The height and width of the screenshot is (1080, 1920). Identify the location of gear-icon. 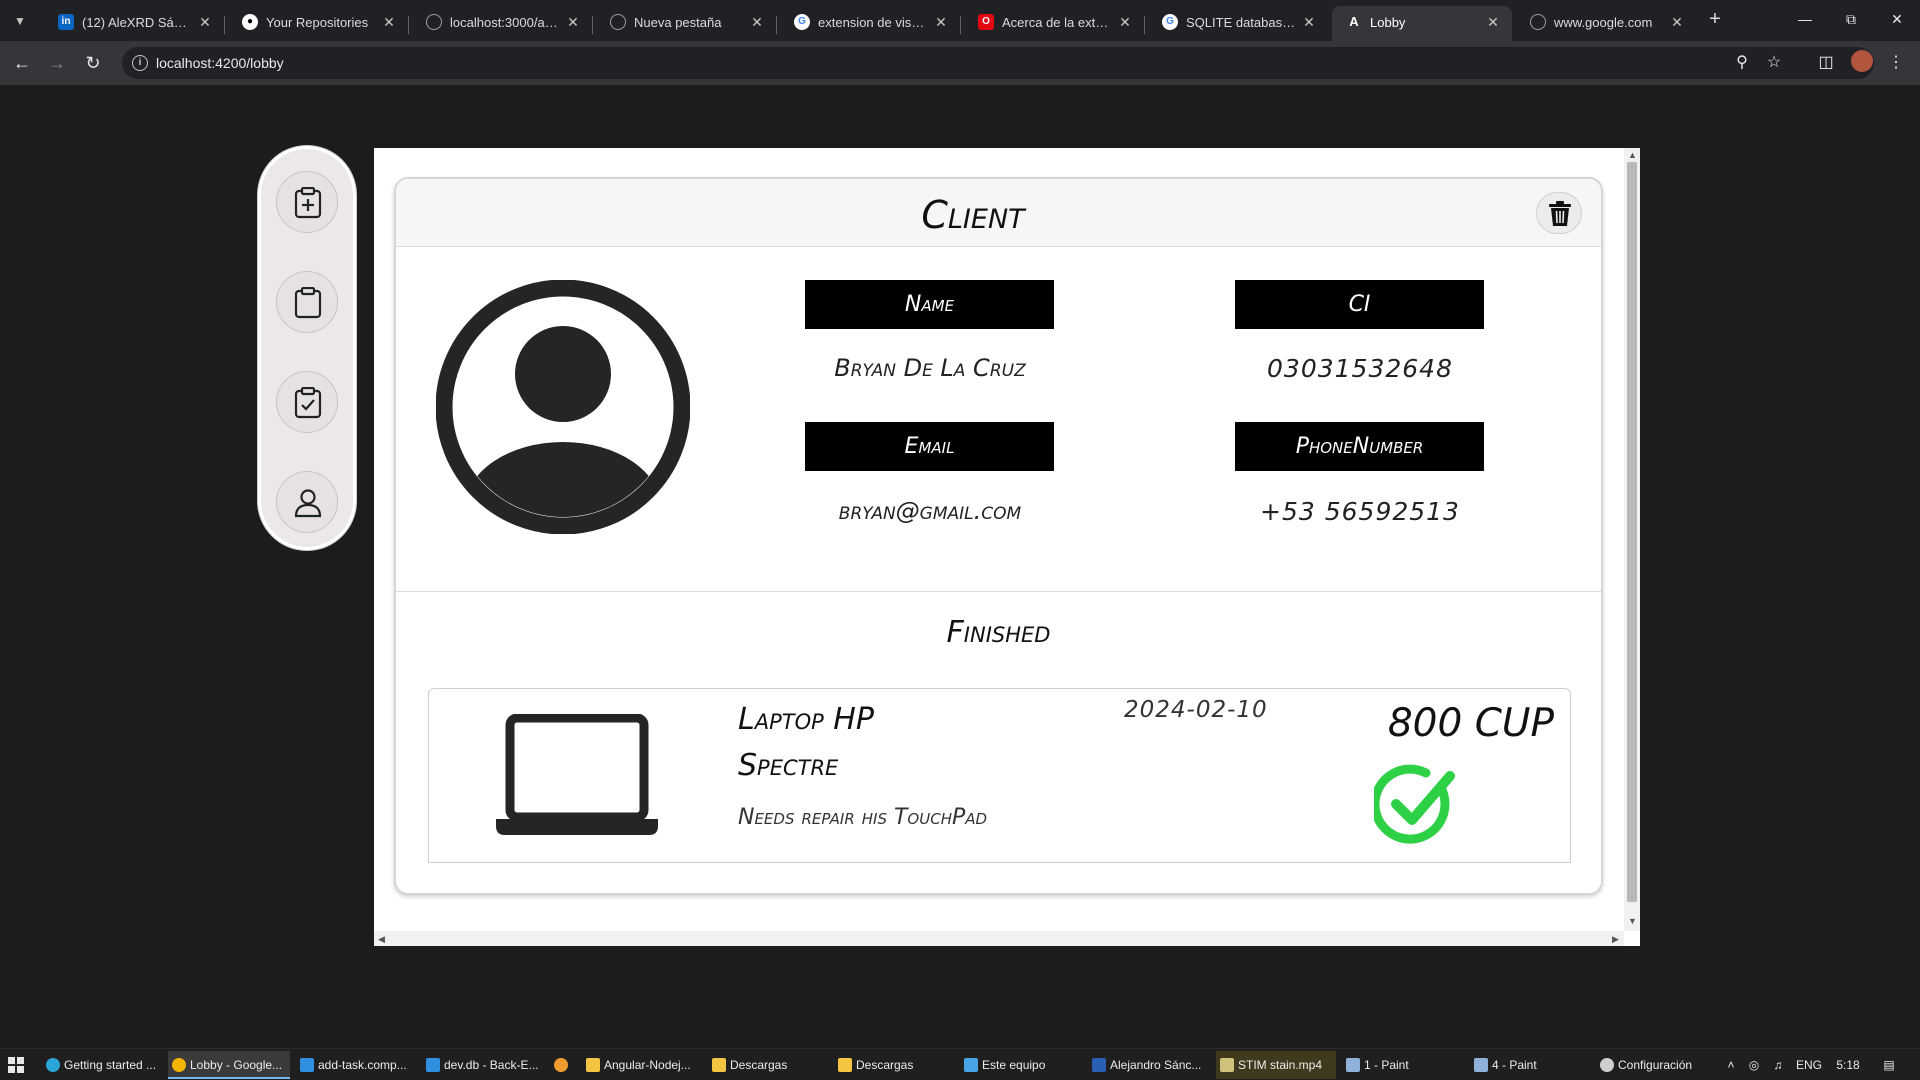
(1607, 1065).